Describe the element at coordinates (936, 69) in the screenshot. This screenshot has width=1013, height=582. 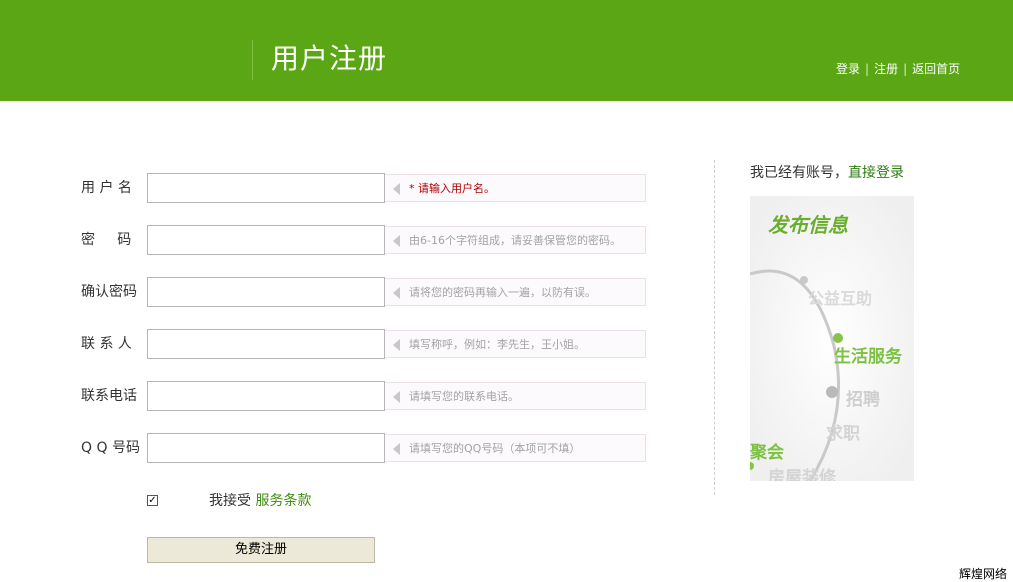
I see `nav-home-link: 返回首页` at that location.